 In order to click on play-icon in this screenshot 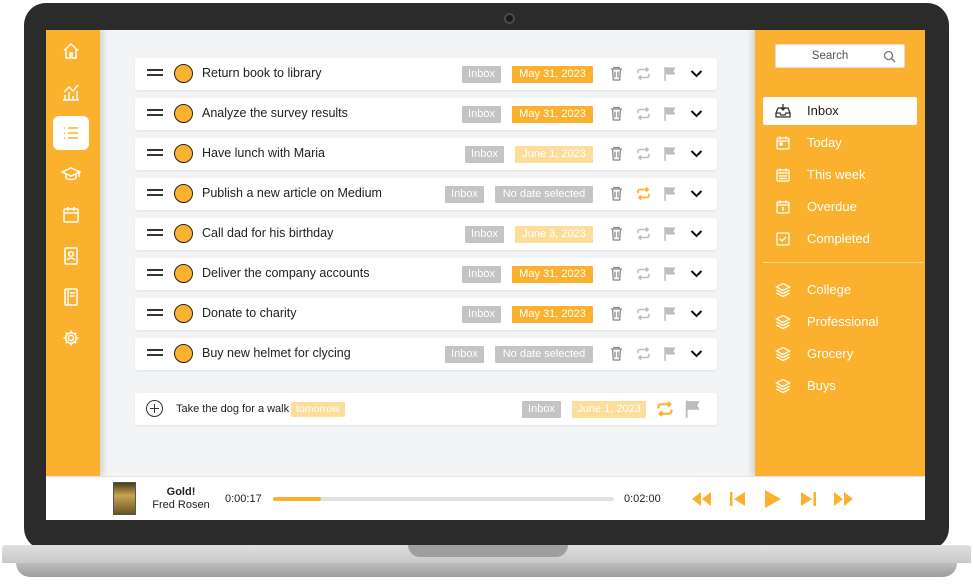, I will do `click(772, 499)`.